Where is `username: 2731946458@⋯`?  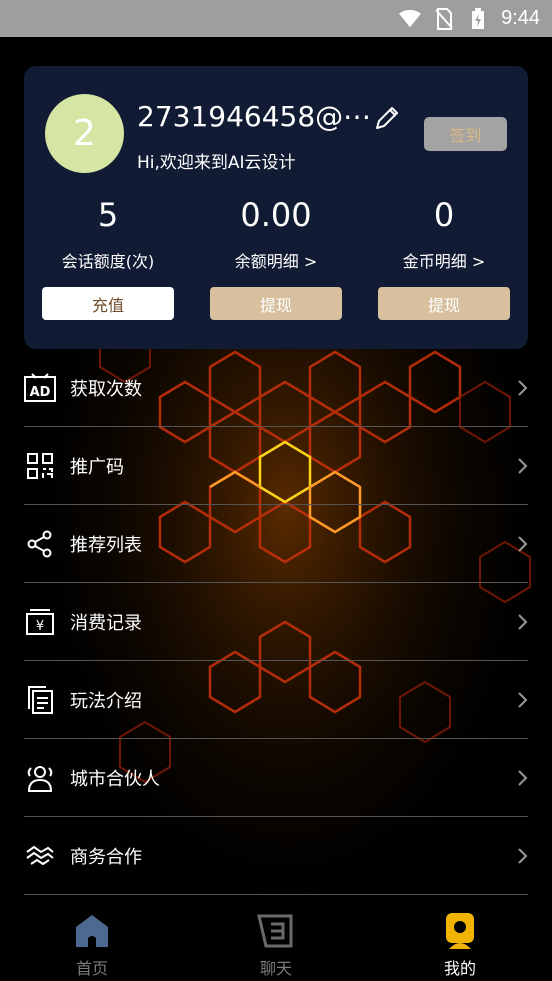
username: 2731946458@⋯ is located at coordinates (254, 116).